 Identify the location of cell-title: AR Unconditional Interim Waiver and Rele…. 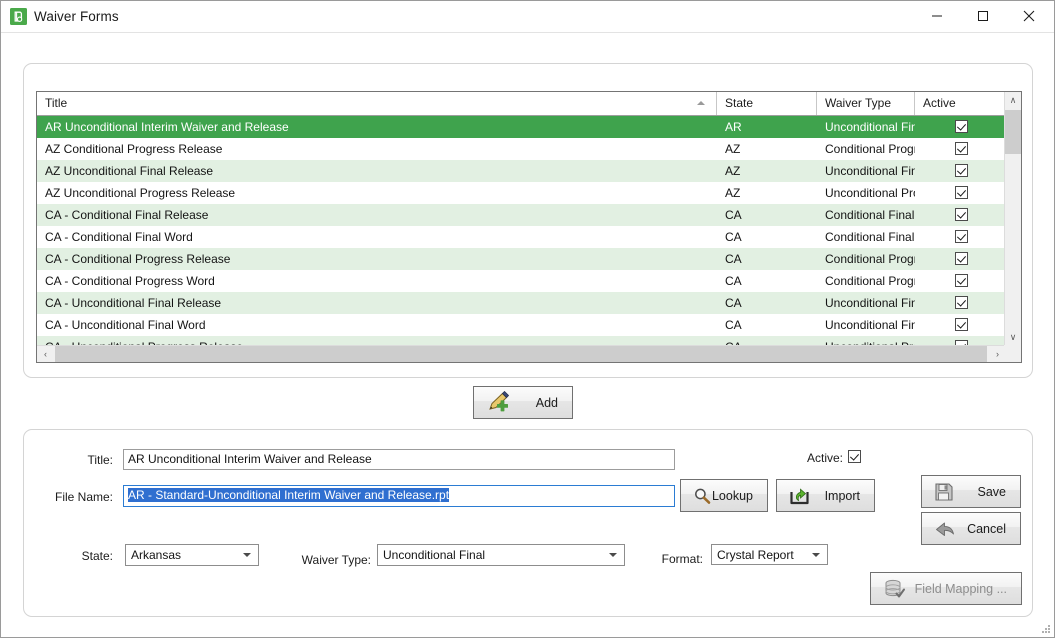
(167, 127).